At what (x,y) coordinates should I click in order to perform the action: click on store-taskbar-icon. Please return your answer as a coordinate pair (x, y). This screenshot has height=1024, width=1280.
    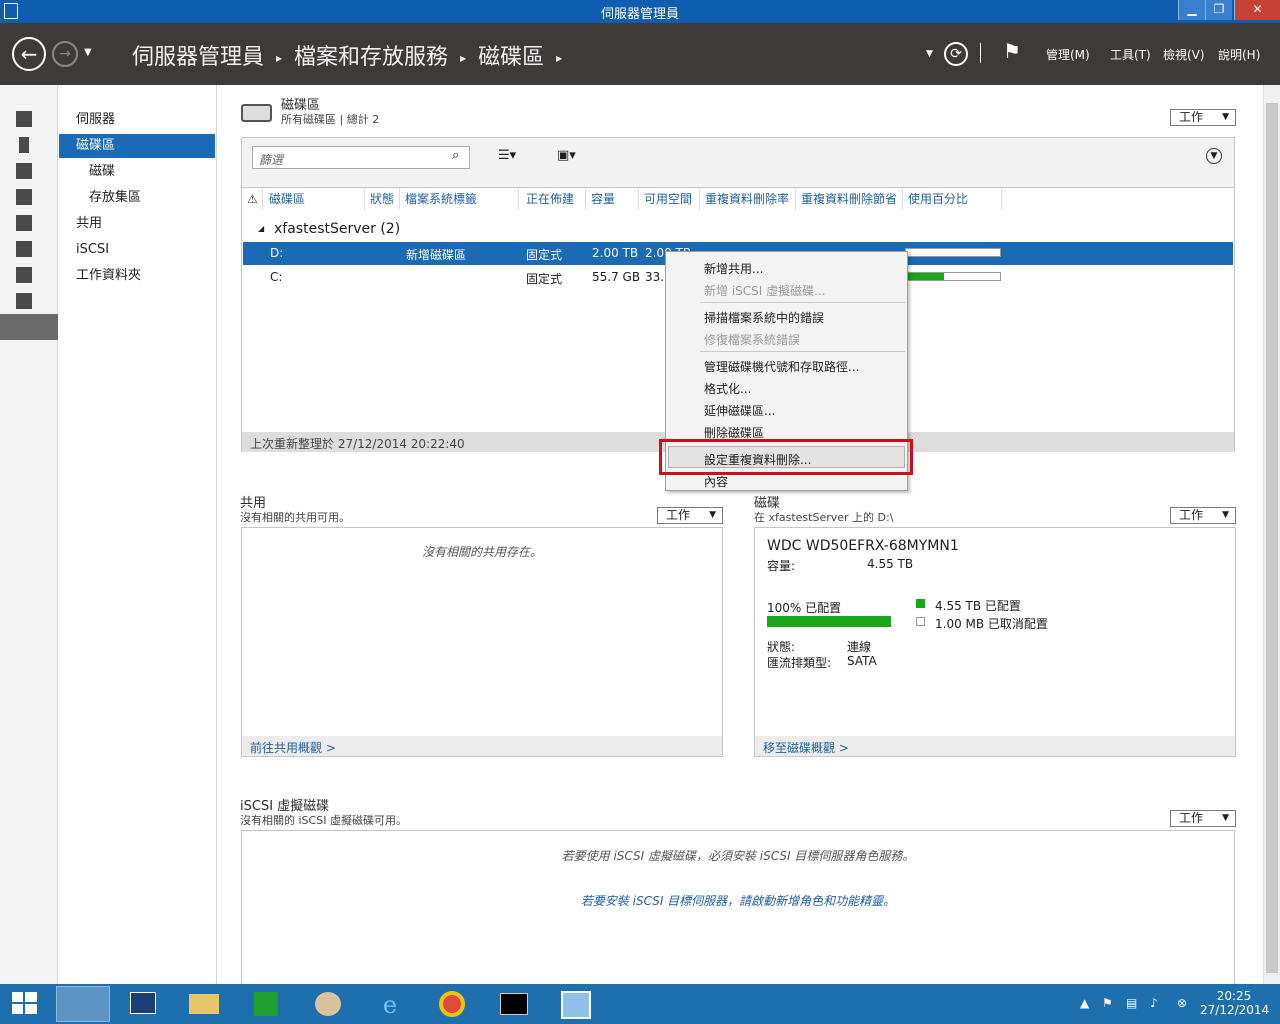
    Looking at the image, I should click on (266, 1004).